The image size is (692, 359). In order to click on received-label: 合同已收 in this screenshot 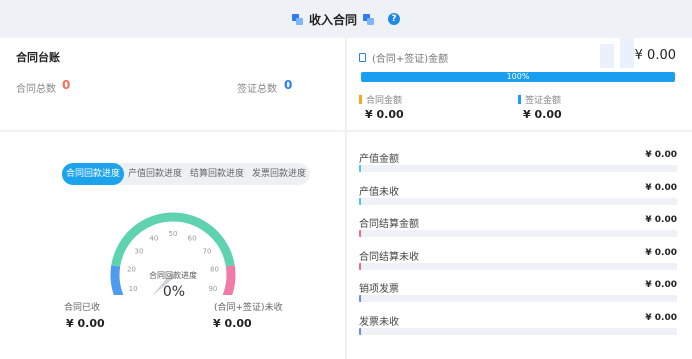, I will do `click(82, 308)`.